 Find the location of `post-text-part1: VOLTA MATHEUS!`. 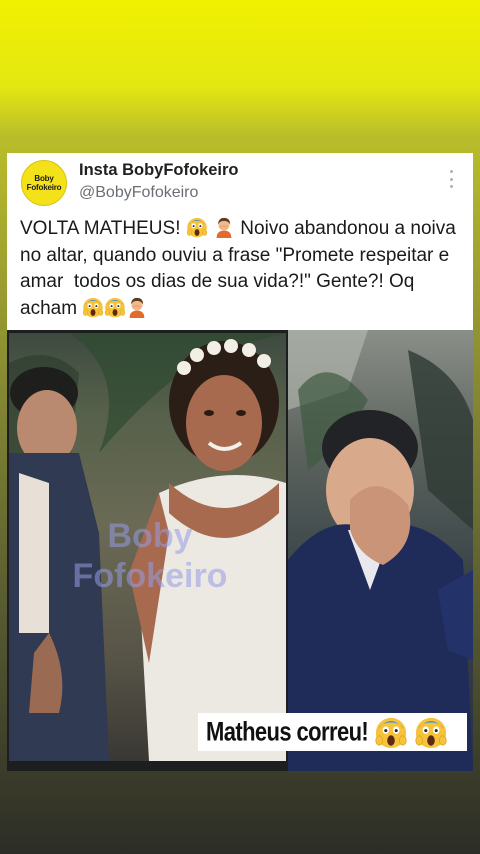

post-text-part1: VOLTA MATHEUS! is located at coordinates (103, 228).